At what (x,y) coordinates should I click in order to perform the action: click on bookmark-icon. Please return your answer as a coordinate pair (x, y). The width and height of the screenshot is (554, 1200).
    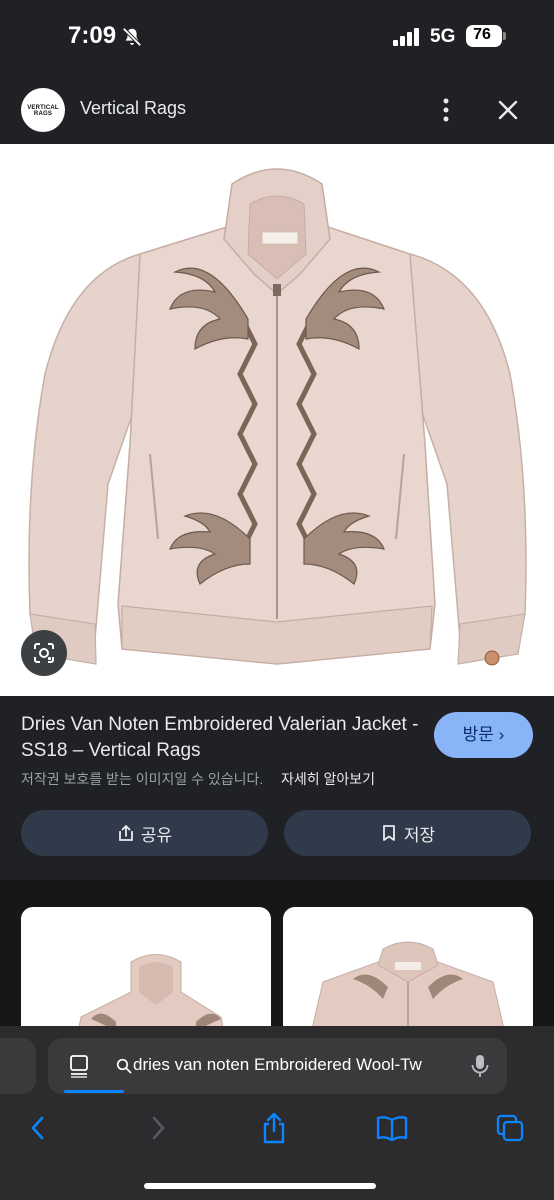
    Looking at the image, I should click on (388, 833).